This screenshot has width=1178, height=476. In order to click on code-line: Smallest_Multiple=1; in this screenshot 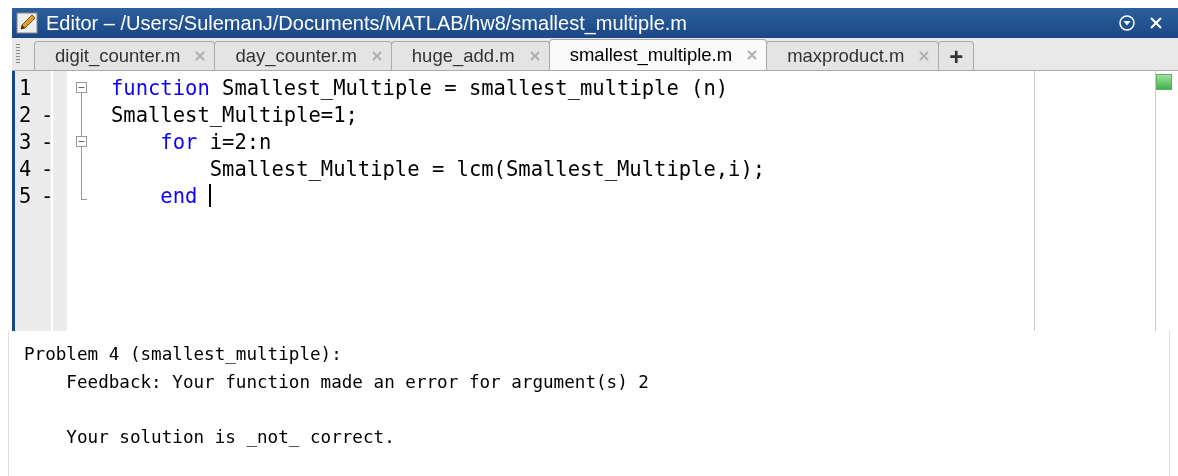, I will do `click(235, 114)`.